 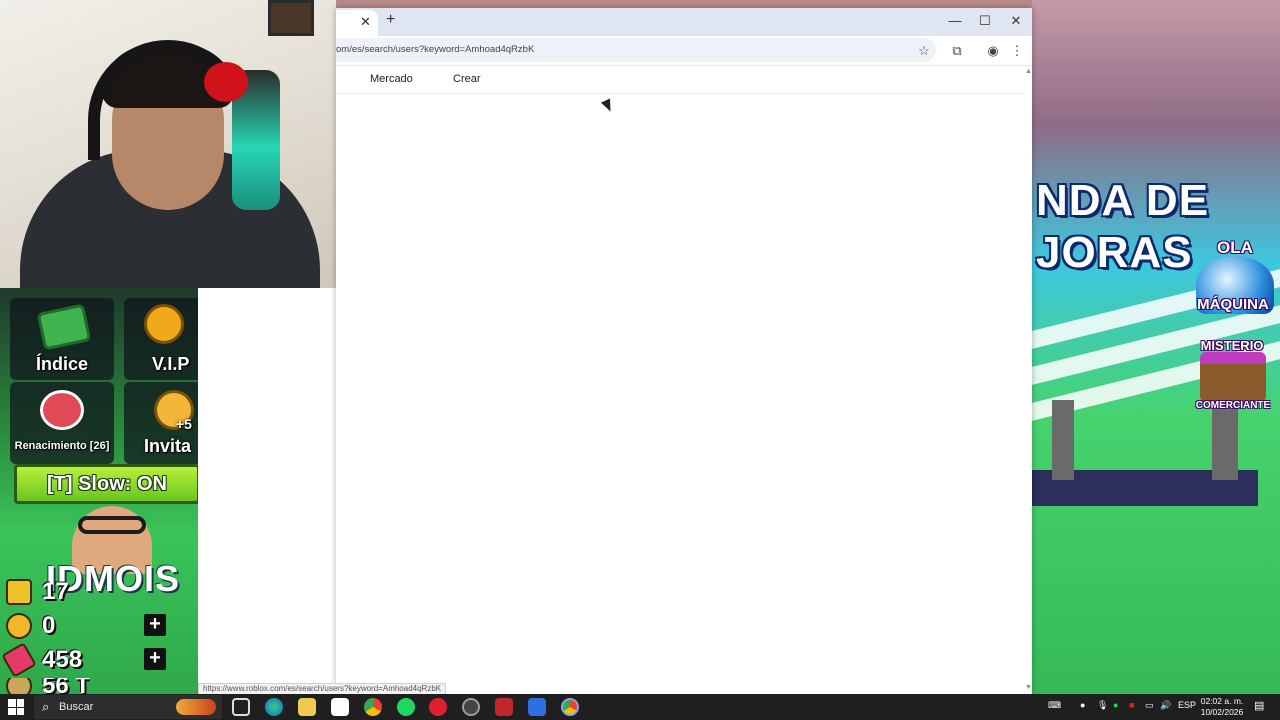 What do you see at coordinates (66, 686) in the screenshot?
I see `partial-stat-value: 56 T` at bounding box center [66, 686].